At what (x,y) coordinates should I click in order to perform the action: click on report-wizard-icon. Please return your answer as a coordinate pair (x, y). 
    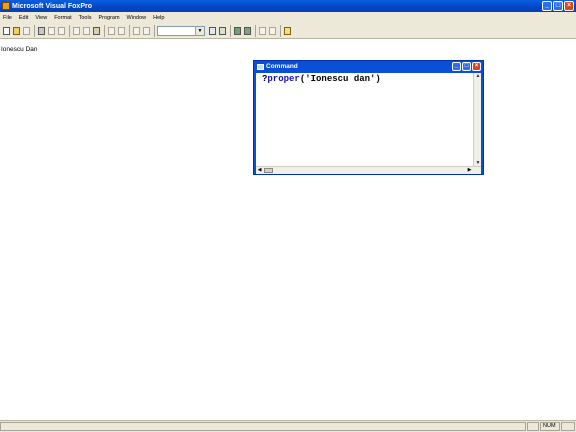
    Looking at the image, I should click on (272, 31).